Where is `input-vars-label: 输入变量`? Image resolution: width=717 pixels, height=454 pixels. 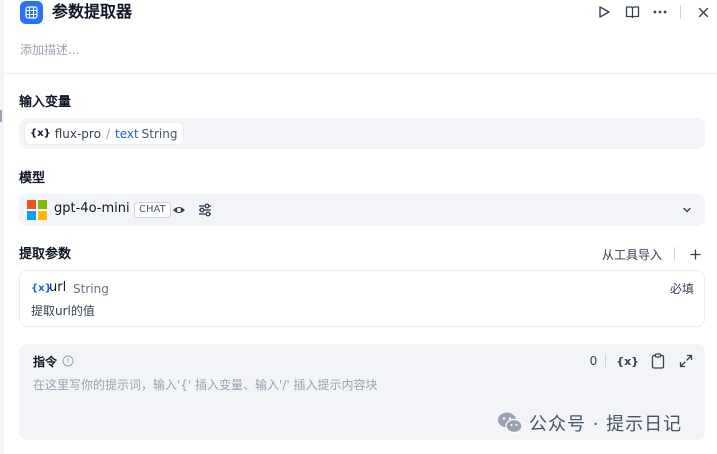
input-vars-label: 输入变量 is located at coordinates (45, 102).